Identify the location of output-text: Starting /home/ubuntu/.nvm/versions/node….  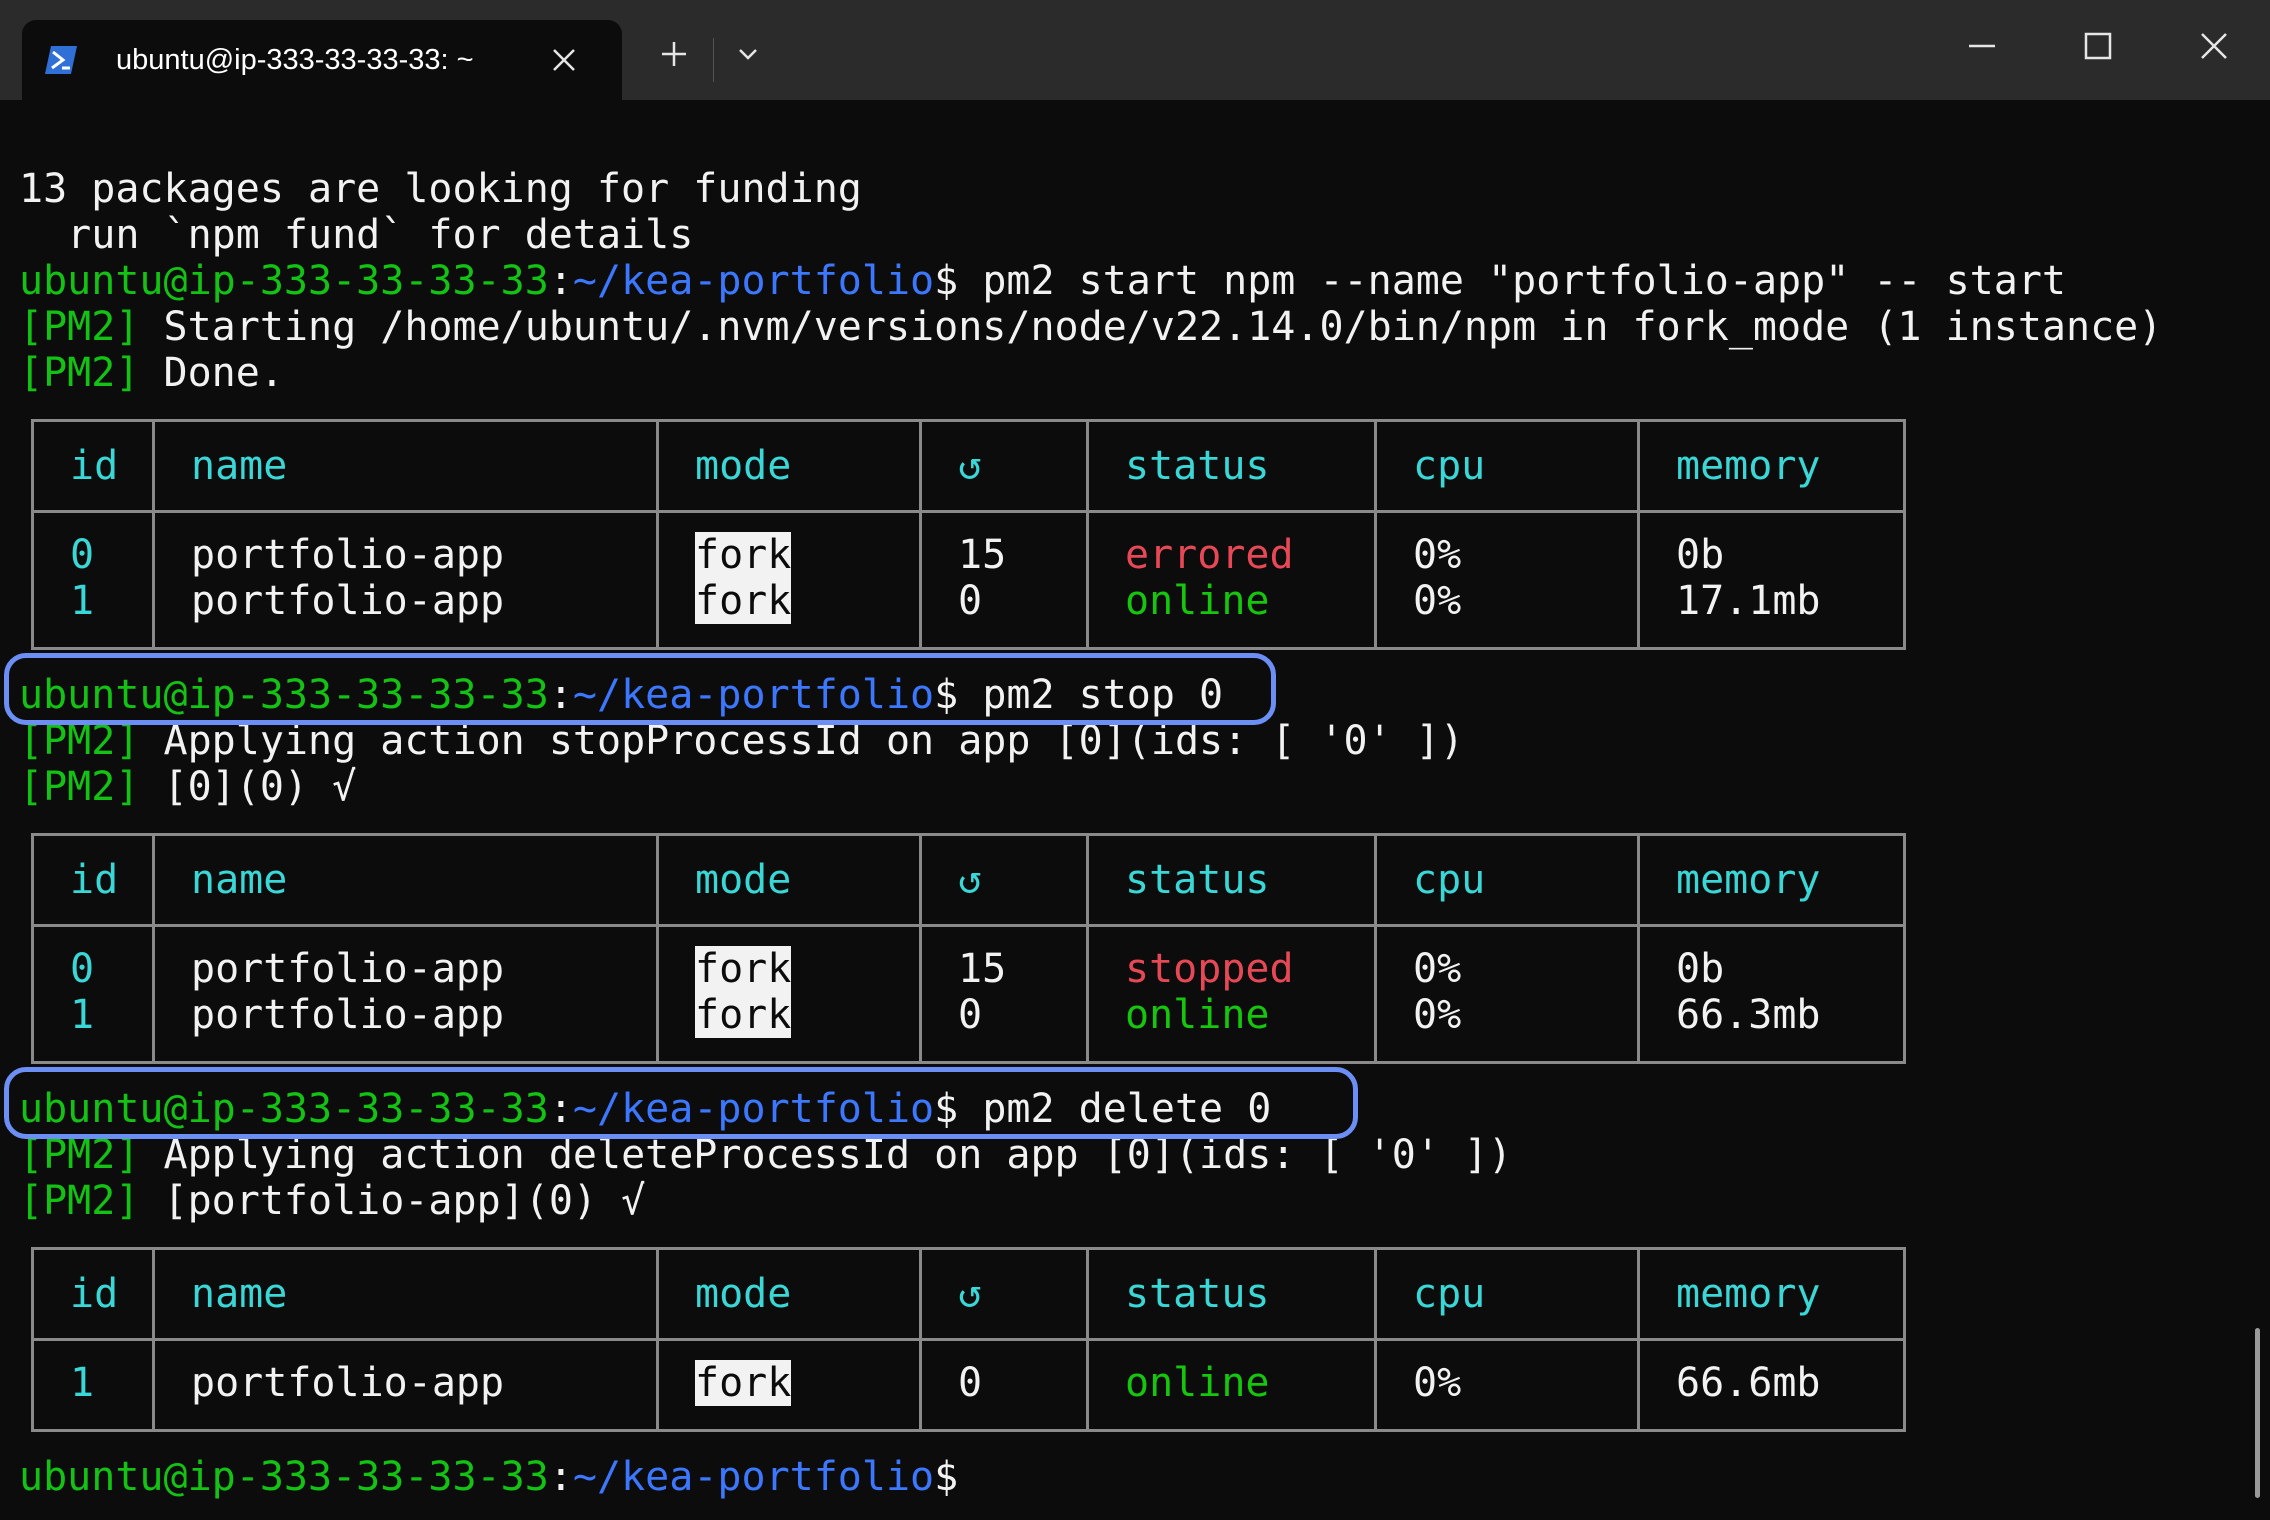
(1151, 327).